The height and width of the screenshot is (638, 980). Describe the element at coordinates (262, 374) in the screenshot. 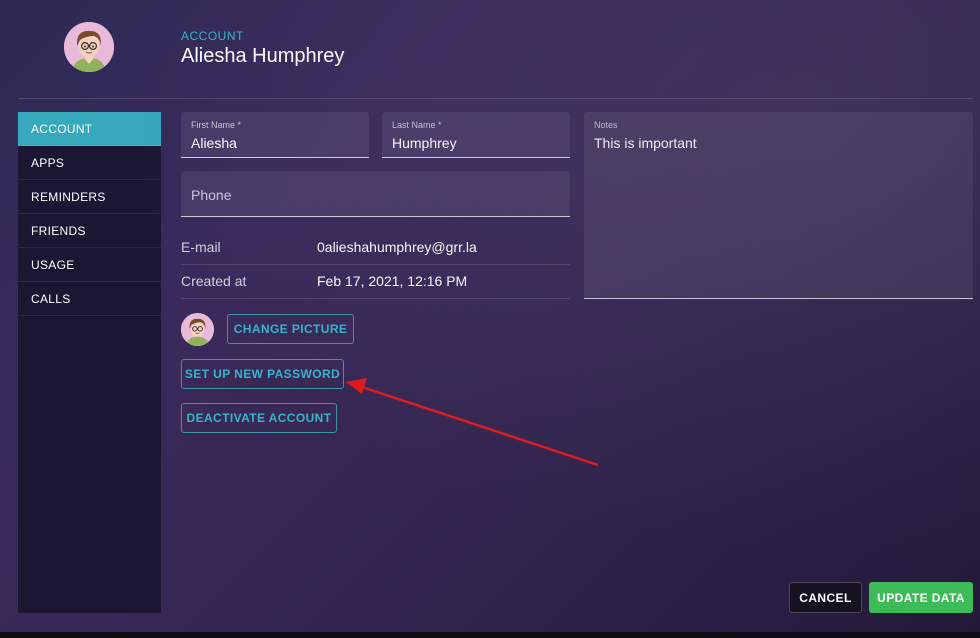

I see `set-up-new-password-button: SET UP NEW PASSWORD` at that location.